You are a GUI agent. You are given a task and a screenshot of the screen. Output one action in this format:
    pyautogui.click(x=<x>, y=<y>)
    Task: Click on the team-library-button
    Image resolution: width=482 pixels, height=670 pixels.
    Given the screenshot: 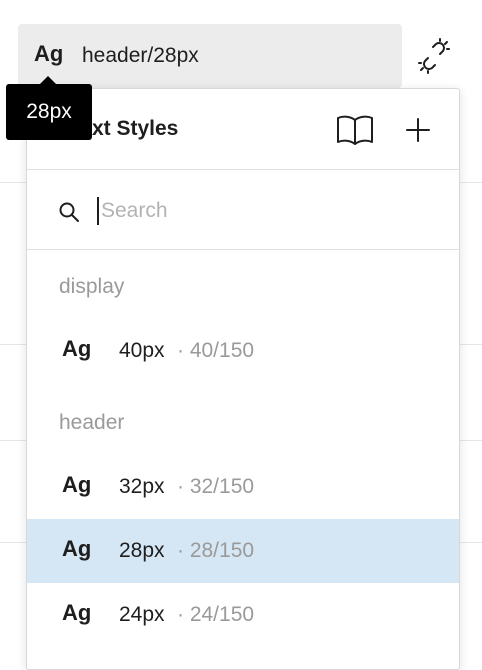 What is the action you would take?
    pyautogui.click(x=355, y=130)
    